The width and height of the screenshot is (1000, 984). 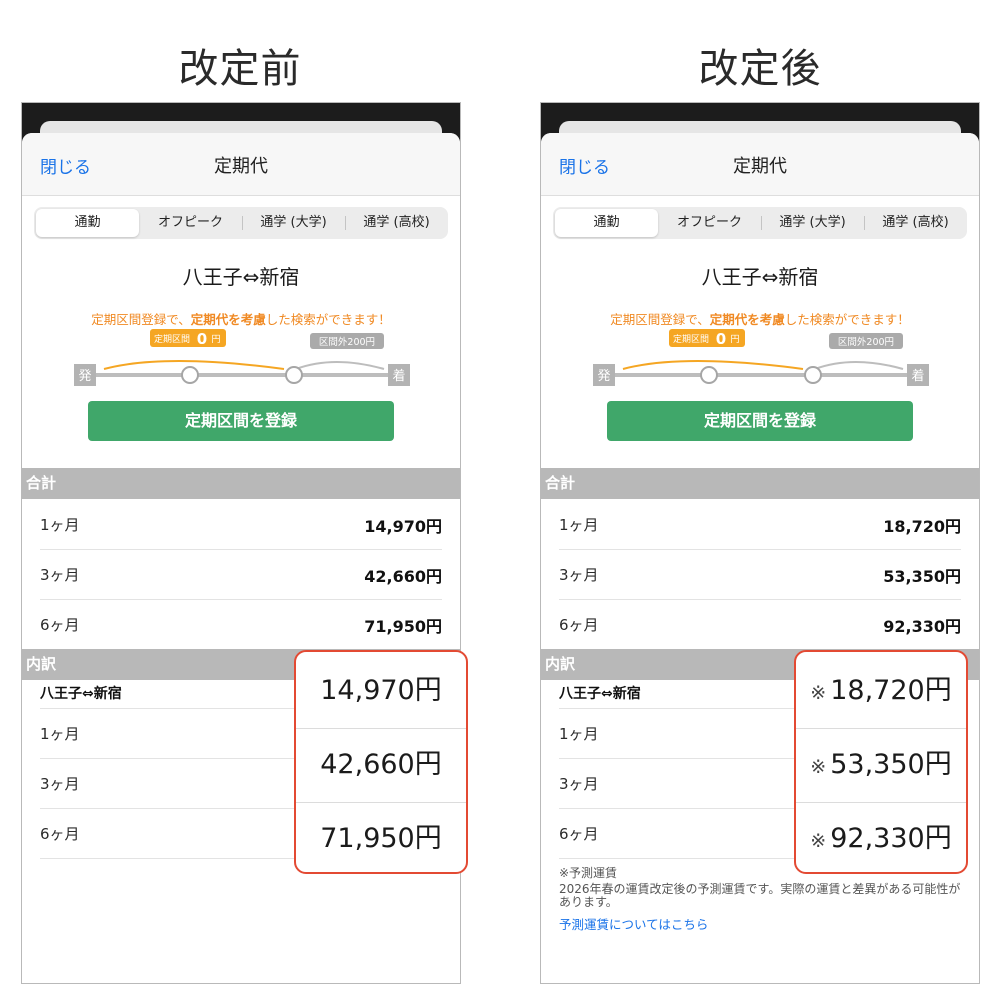 What do you see at coordinates (760, 895) in the screenshot?
I see `forecast-note-body: 2026年春の運賃改定後の予測運賃です。実際の運賃と差異がある可能性があります。` at bounding box center [760, 895].